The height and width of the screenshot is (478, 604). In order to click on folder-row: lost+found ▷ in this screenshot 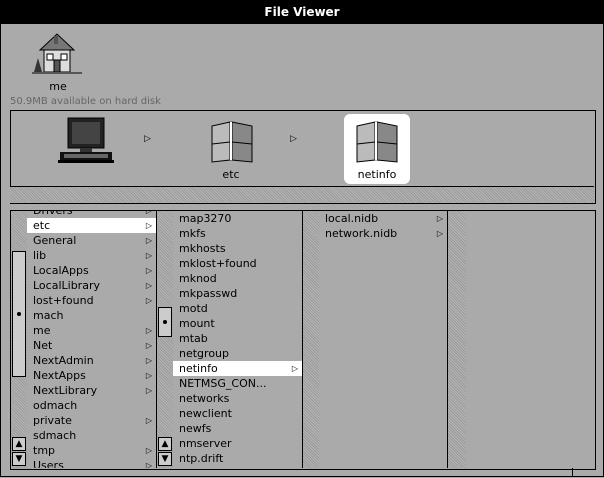, I will do `click(91, 300)`.